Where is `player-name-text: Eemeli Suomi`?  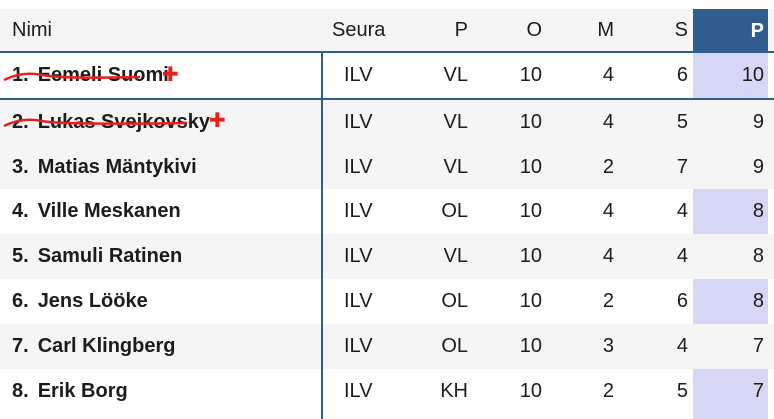 player-name-text: Eemeli Suomi is located at coordinates (103, 75).